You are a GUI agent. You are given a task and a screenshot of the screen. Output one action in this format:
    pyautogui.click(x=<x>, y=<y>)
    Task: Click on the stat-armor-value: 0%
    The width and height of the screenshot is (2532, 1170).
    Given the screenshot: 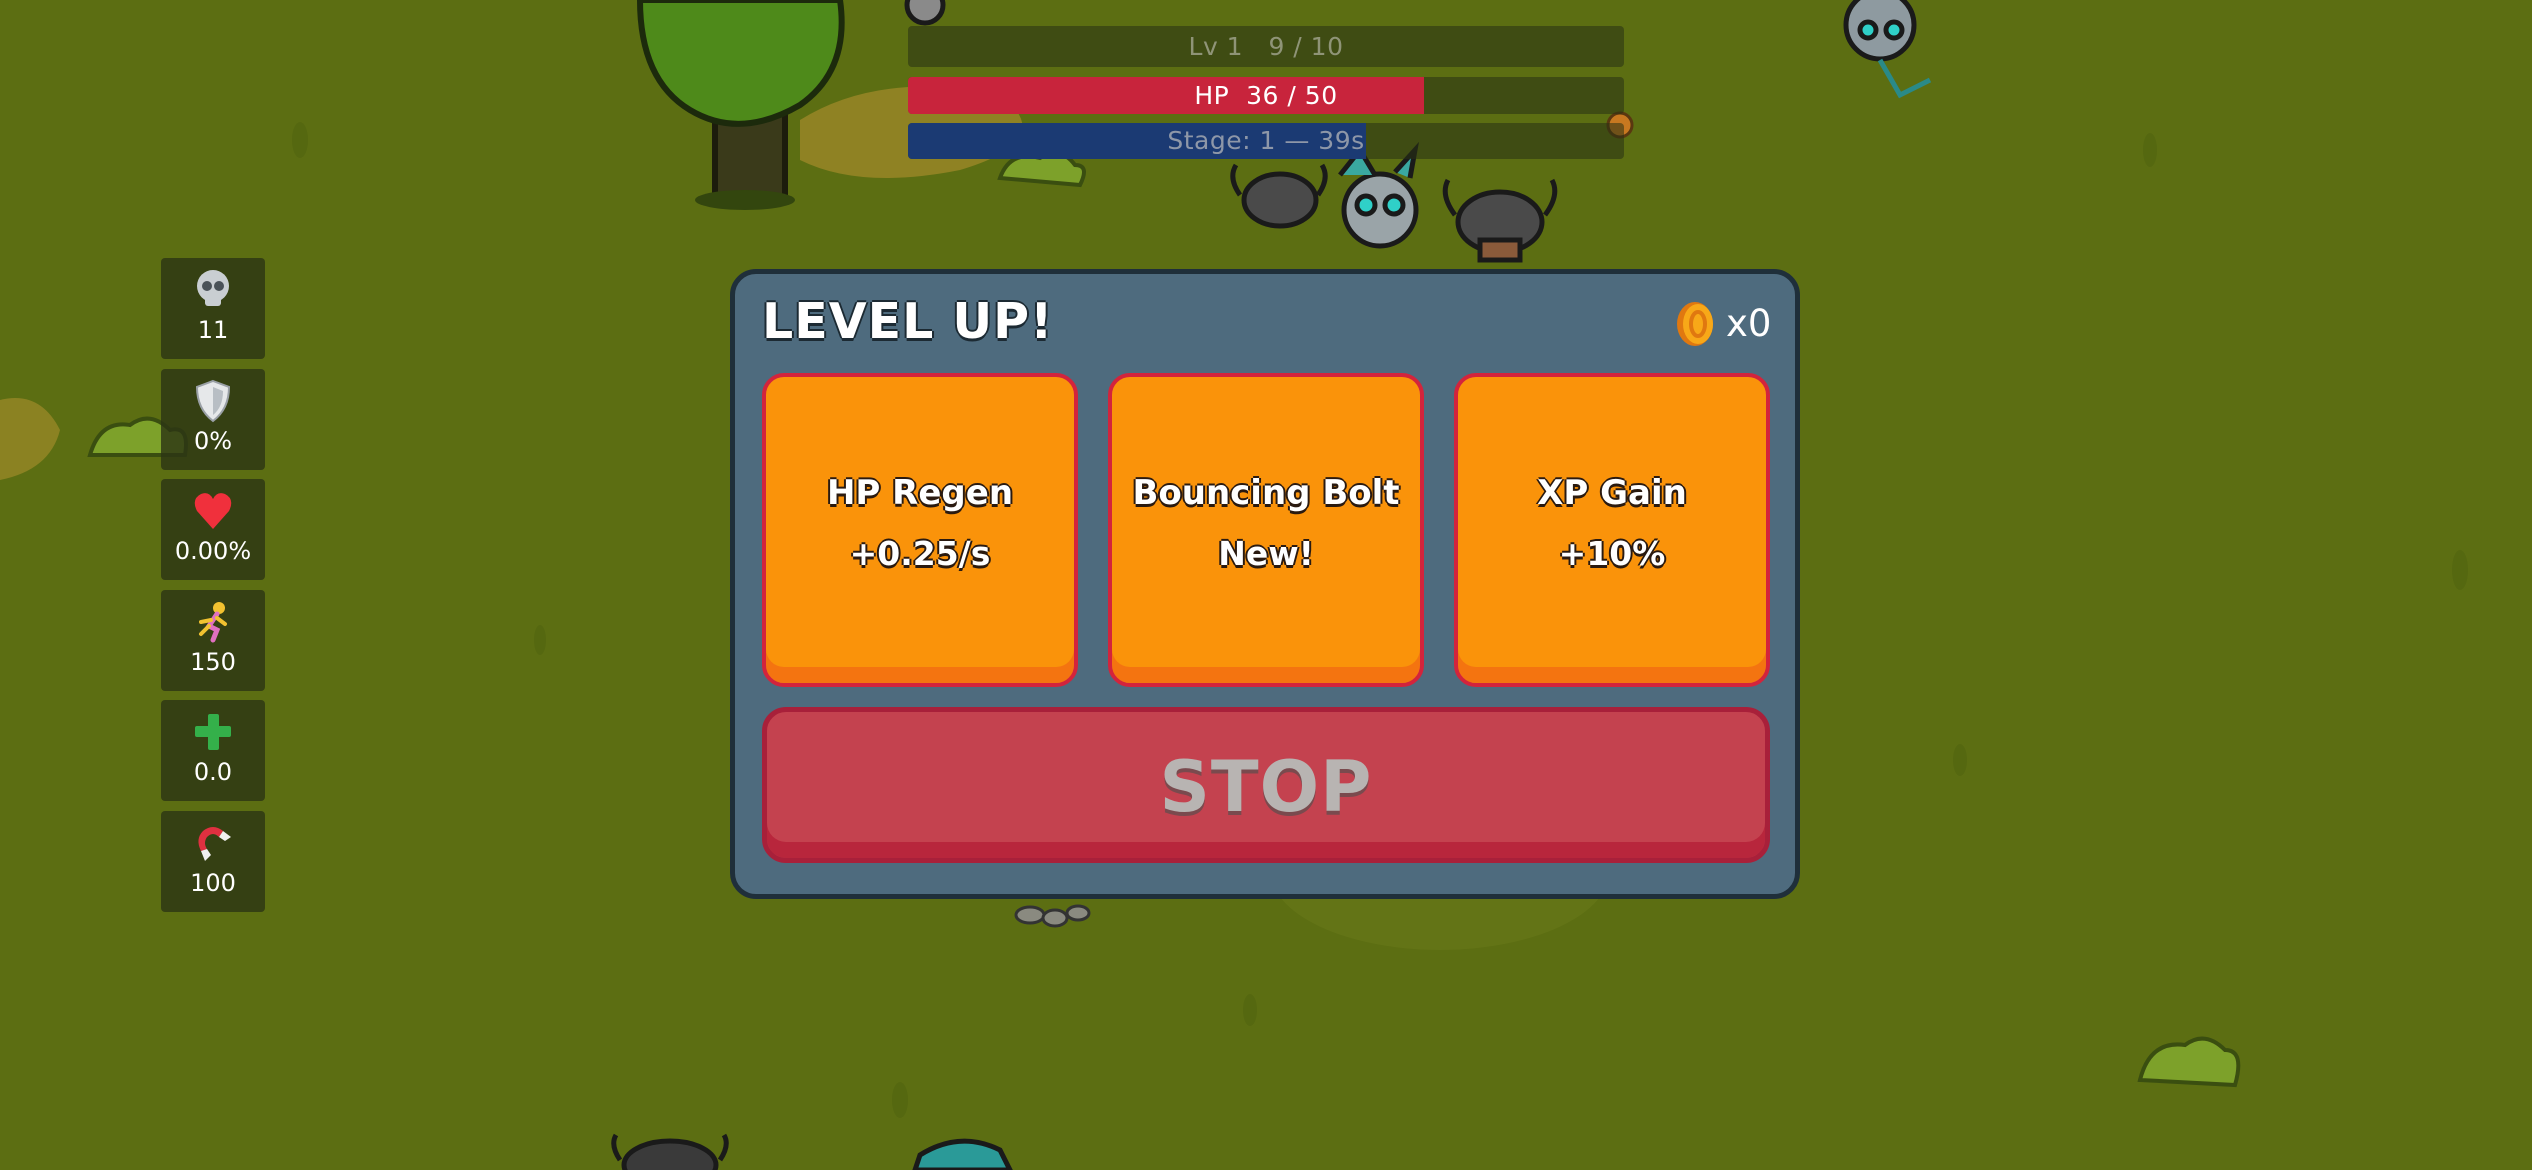 What is the action you would take?
    pyautogui.click(x=213, y=441)
    